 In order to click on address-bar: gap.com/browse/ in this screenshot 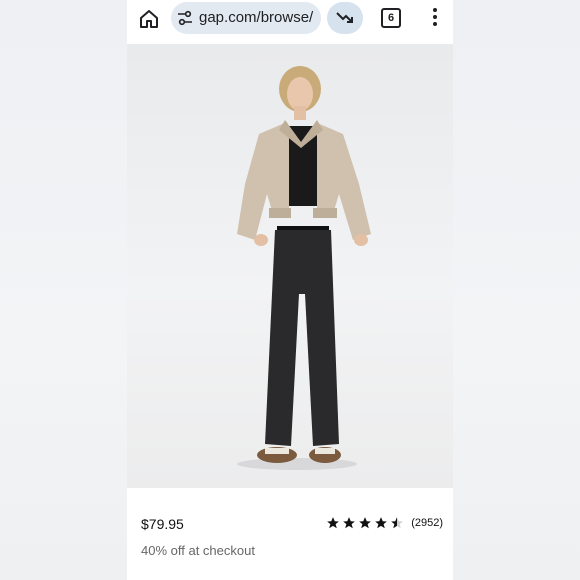, I will do `click(246, 18)`.